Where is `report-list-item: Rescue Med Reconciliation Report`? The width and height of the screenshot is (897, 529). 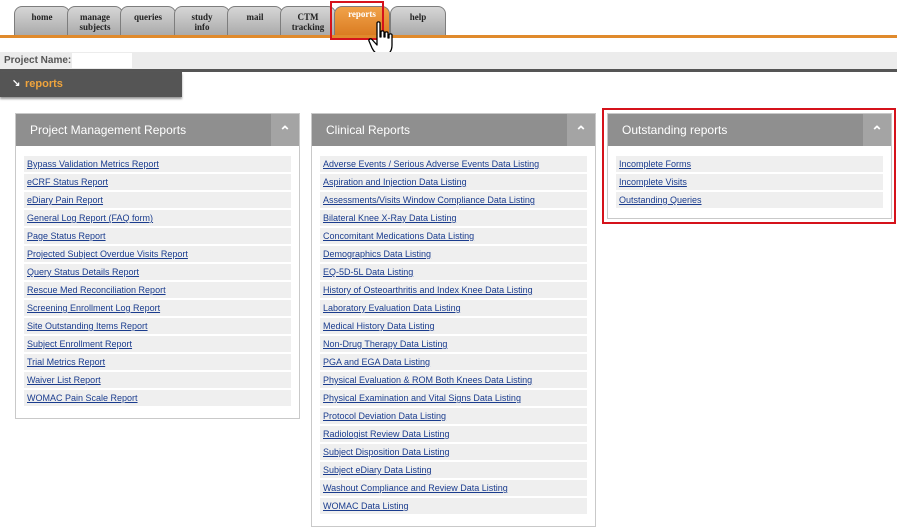
report-list-item: Rescue Med Reconciliation Report is located at coordinates (157, 290).